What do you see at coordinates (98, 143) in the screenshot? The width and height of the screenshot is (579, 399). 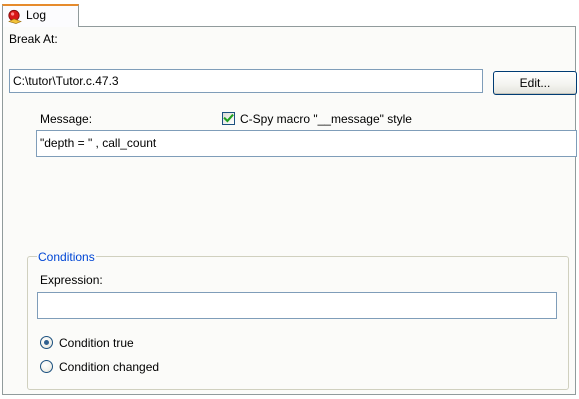 I see `message-value: "depth = " , call_count` at bounding box center [98, 143].